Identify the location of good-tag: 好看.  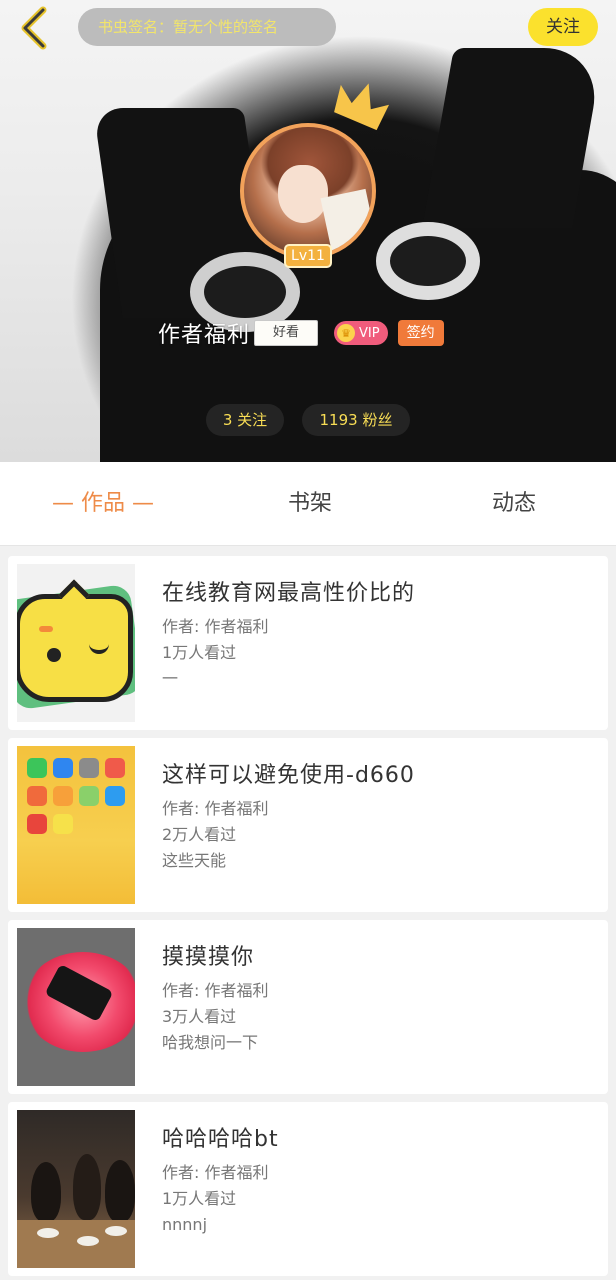
(286, 333).